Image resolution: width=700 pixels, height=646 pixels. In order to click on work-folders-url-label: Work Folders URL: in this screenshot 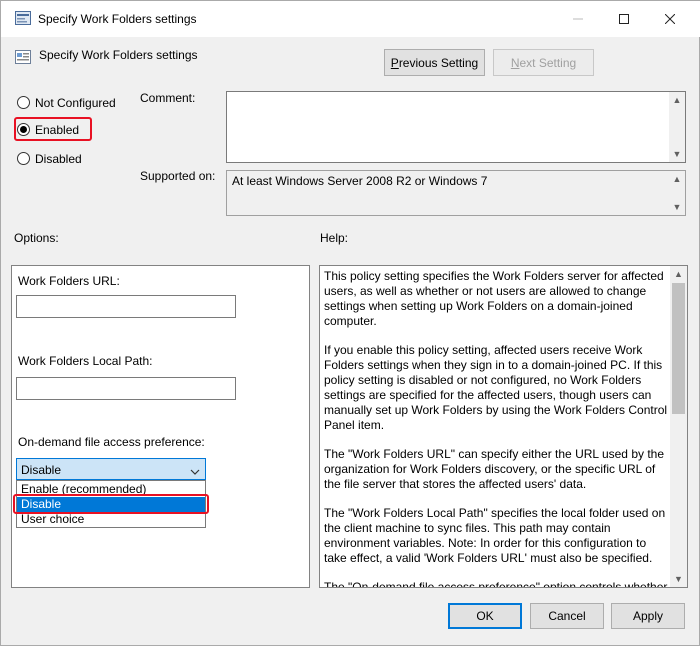, I will do `click(69, 281)`.